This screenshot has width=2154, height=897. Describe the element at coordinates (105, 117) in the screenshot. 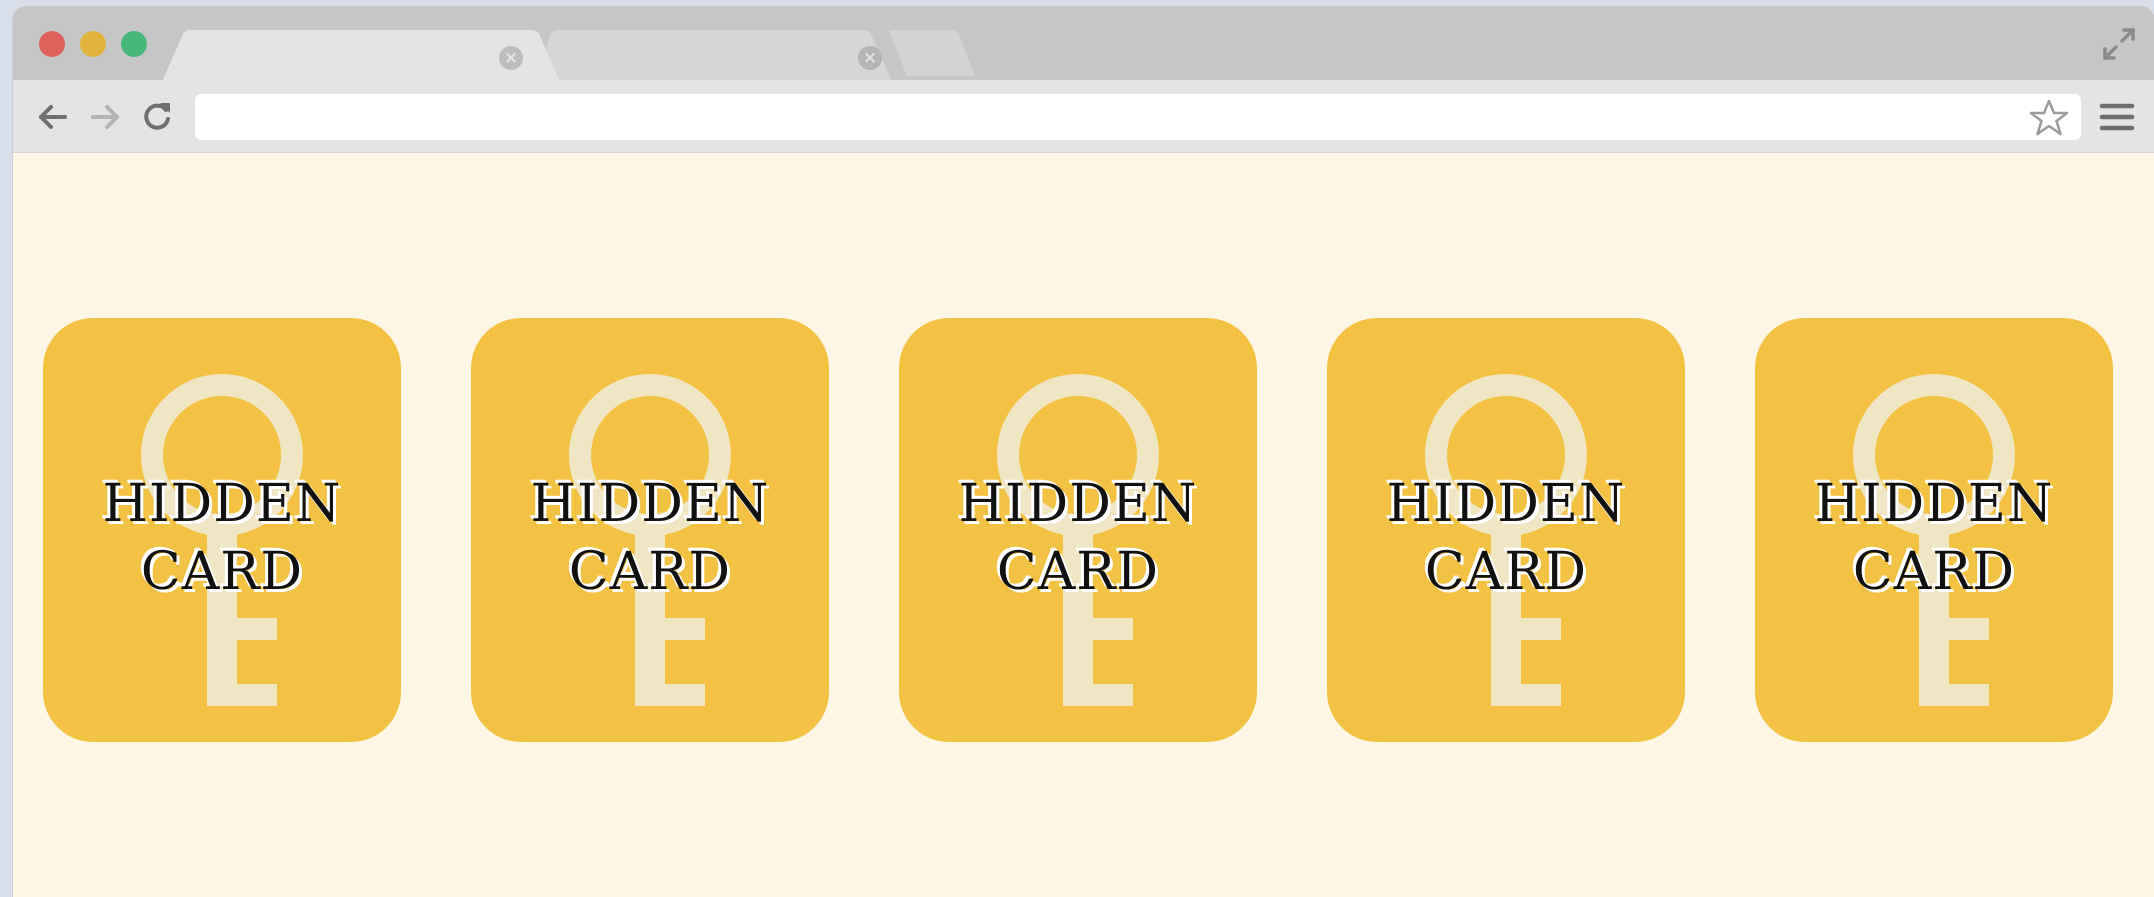

I see `forward-arrow-icon` at that location.